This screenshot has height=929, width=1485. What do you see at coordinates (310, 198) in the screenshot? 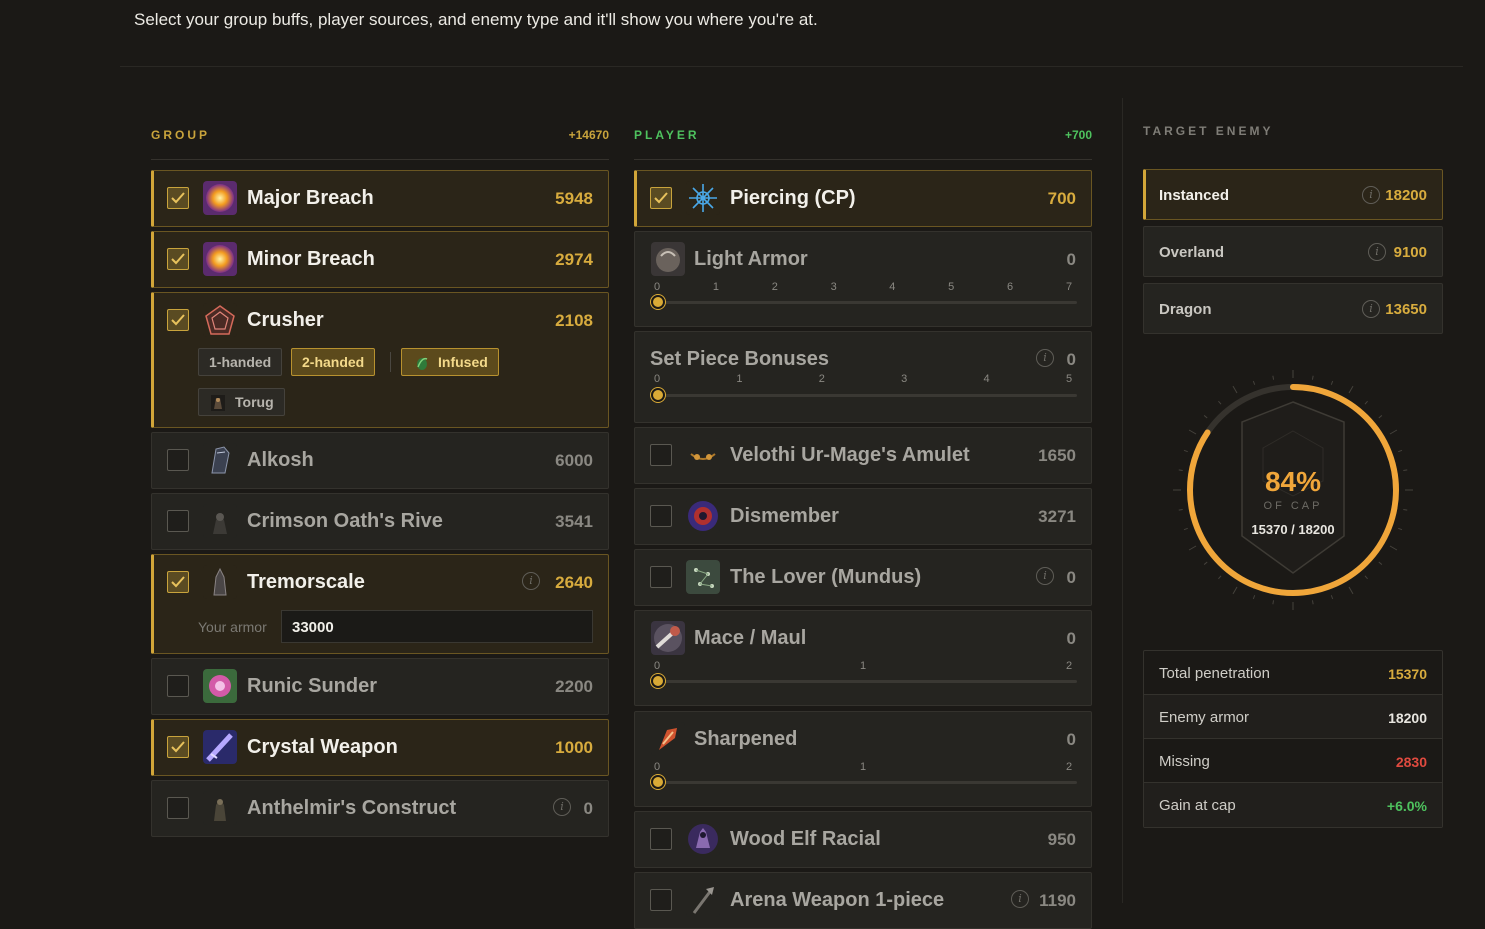
I see `item-name: Major Breach` at bounding box center [310, 198].